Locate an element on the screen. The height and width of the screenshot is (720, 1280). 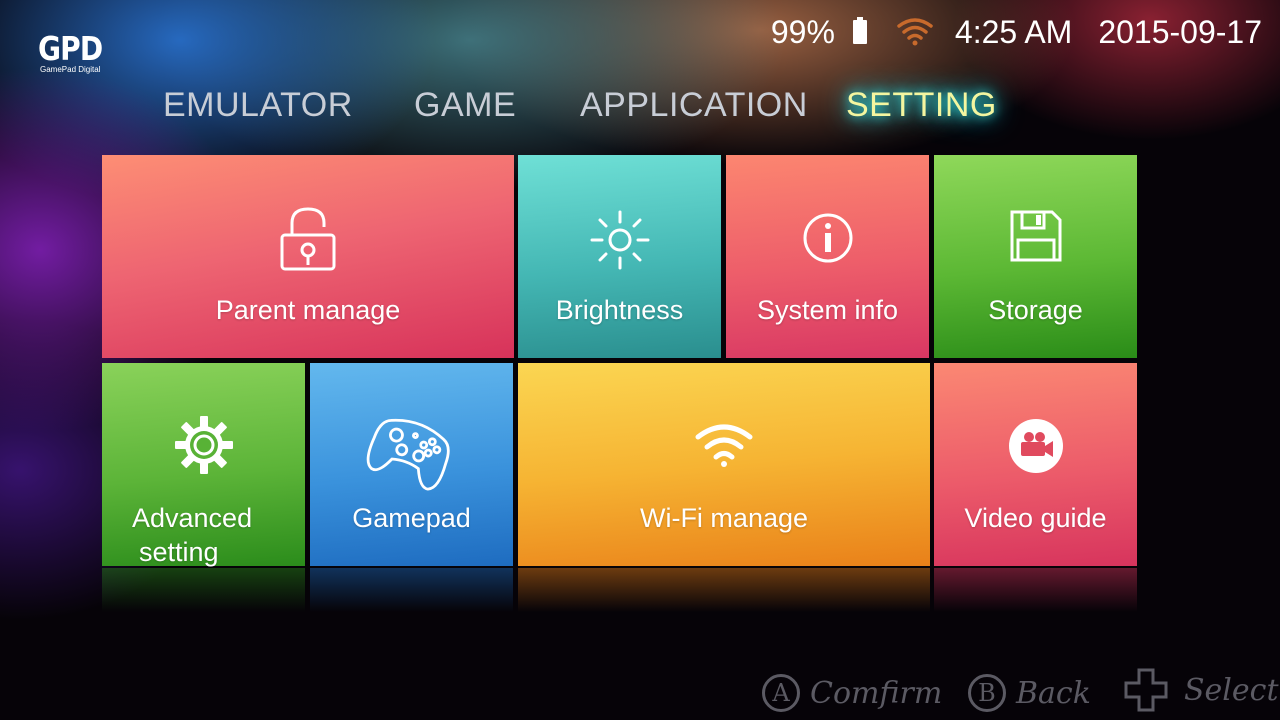
unlock-icon is located at coordinates (308, 239).